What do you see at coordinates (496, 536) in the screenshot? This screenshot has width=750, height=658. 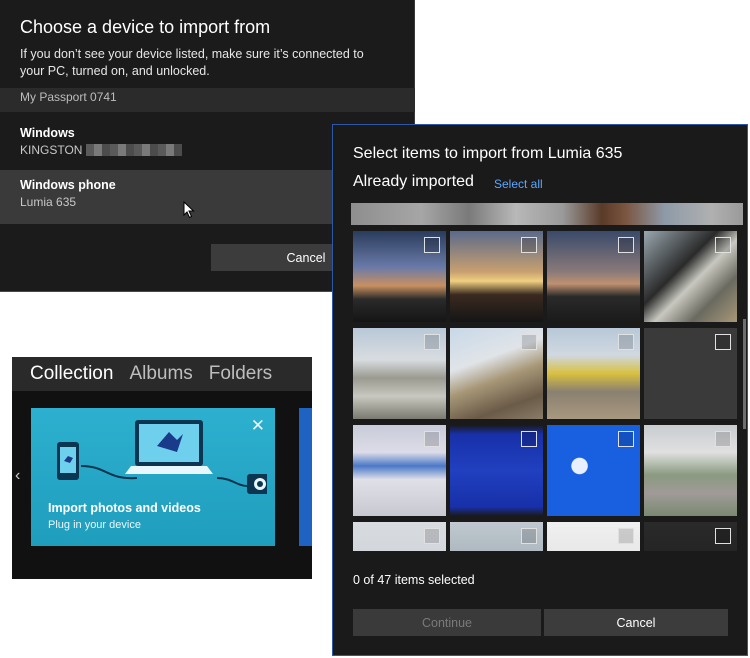 I see `thumbnail-construction` at bounding box center [496, 536].